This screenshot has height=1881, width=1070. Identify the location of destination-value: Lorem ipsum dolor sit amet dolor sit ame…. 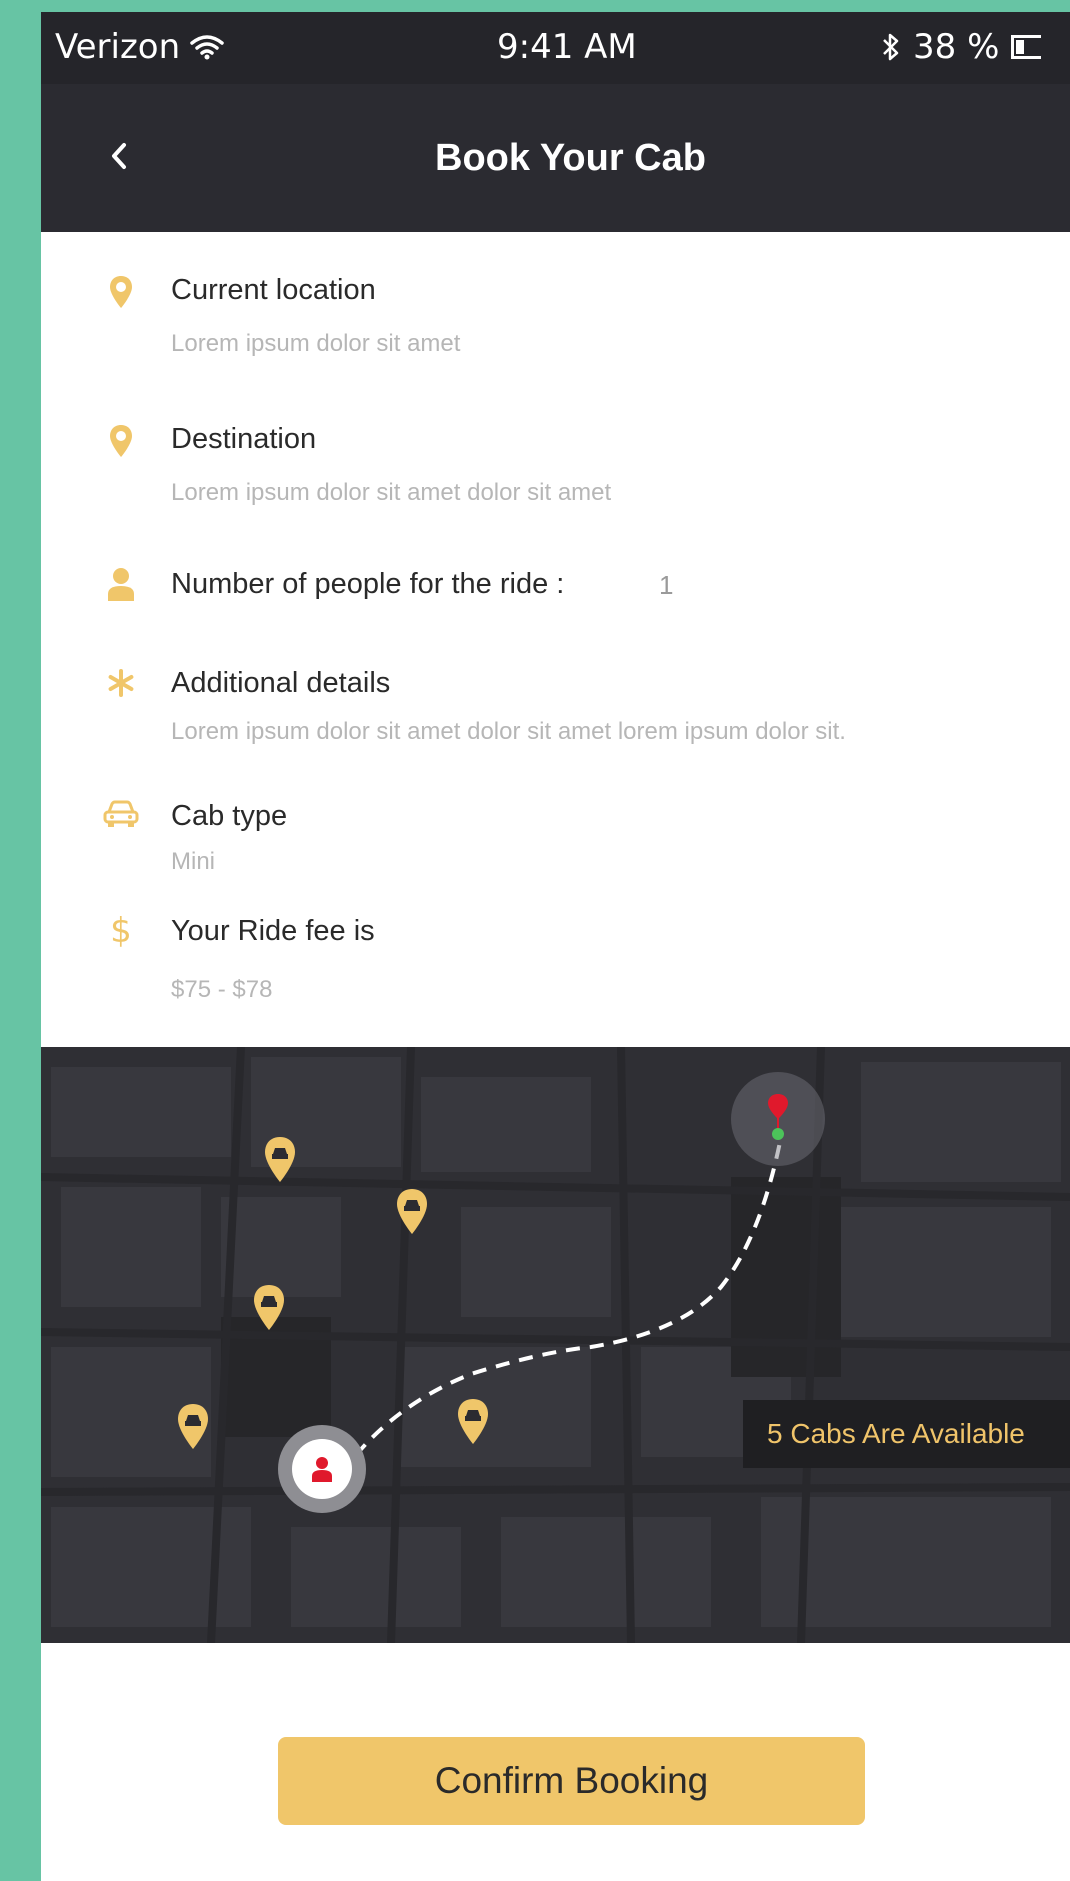
(391, 492).